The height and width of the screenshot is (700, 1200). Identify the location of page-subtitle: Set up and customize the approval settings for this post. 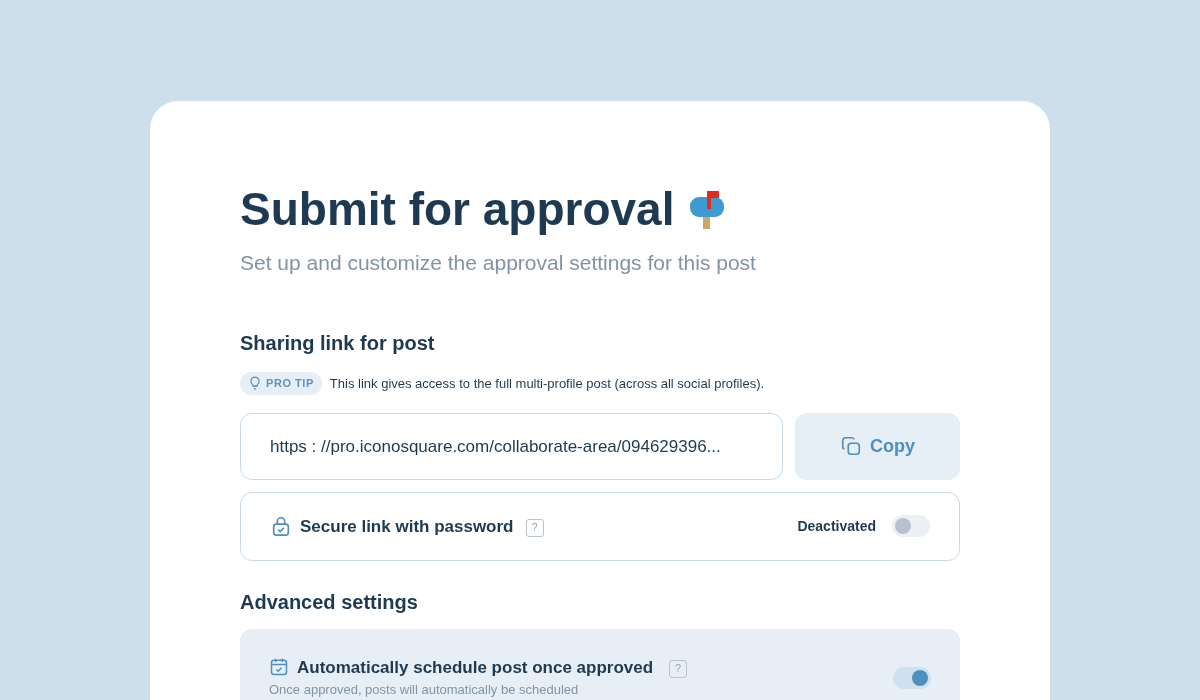
(498, 262).